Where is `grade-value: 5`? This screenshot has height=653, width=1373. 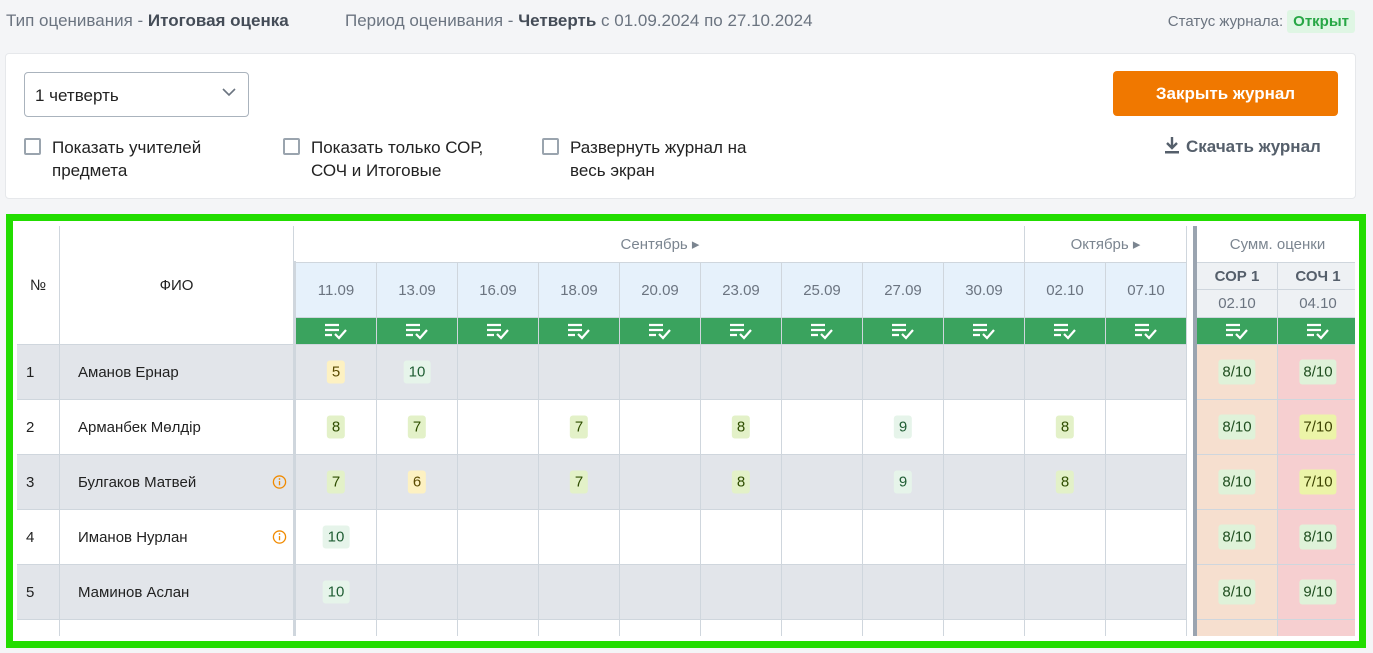 grade-value: 5 is located at coordinates (336, 372).